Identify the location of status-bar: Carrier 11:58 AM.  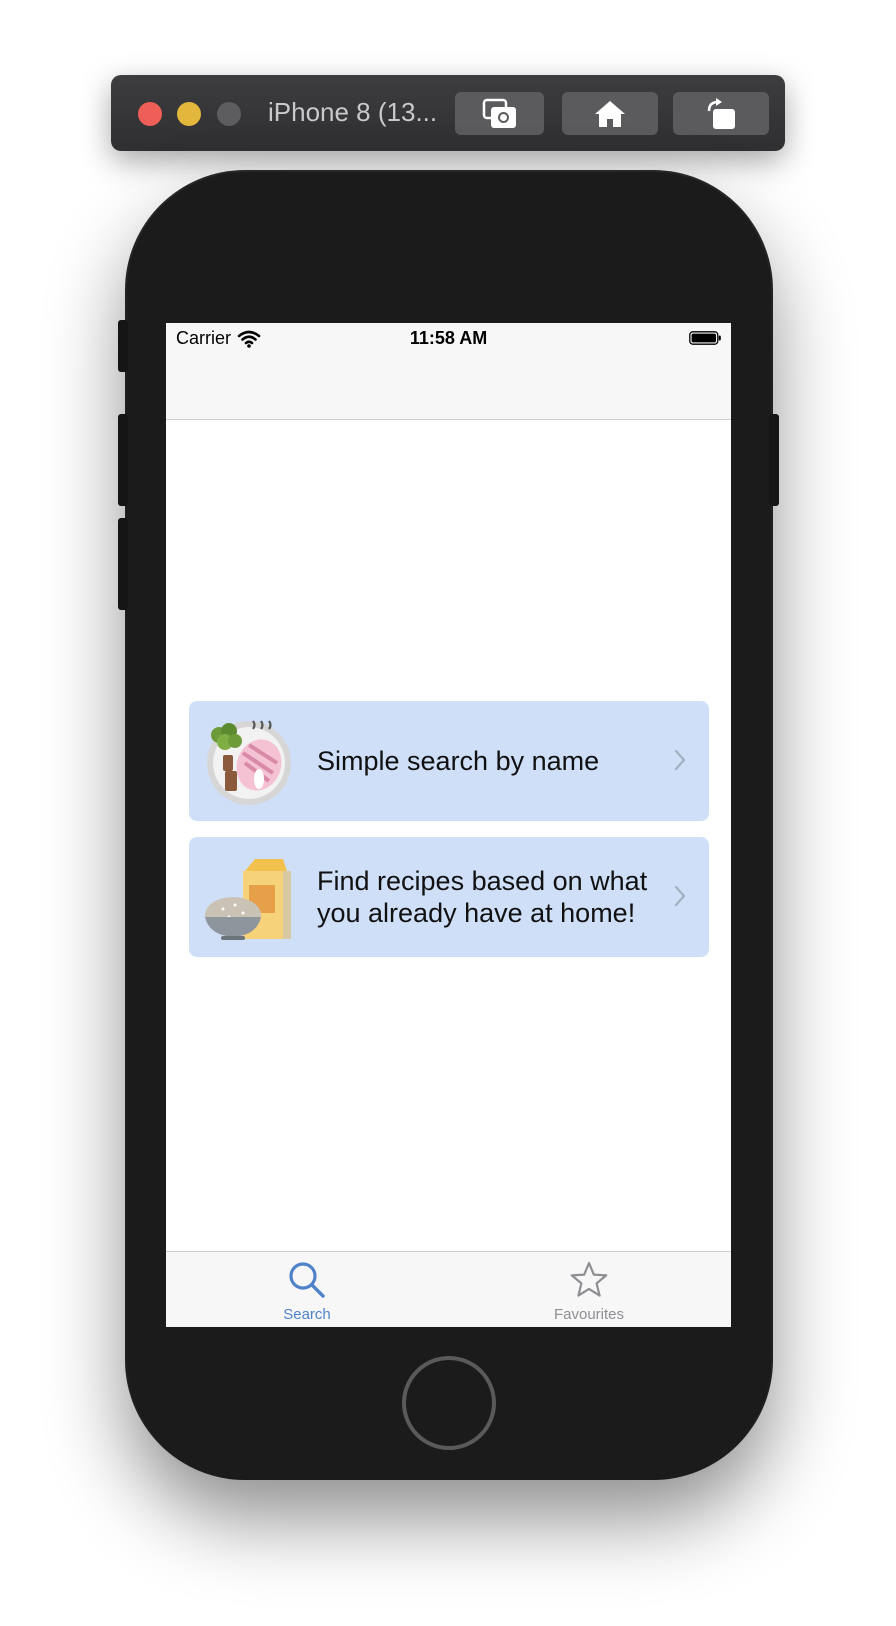
(448, 338).